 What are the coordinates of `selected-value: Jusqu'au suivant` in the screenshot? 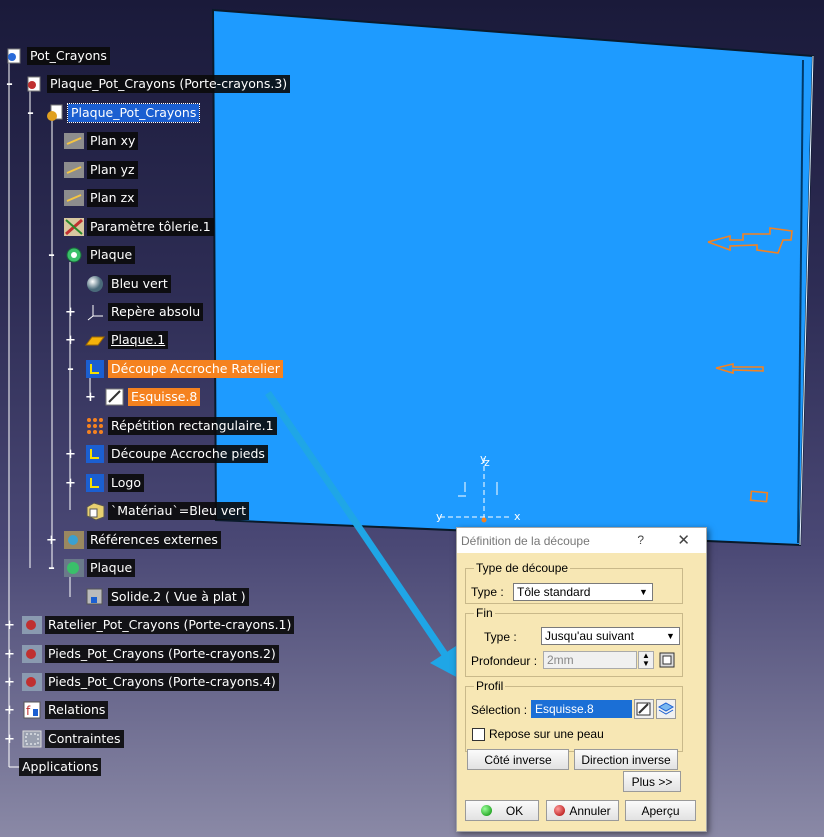 It's located at (590, 636).